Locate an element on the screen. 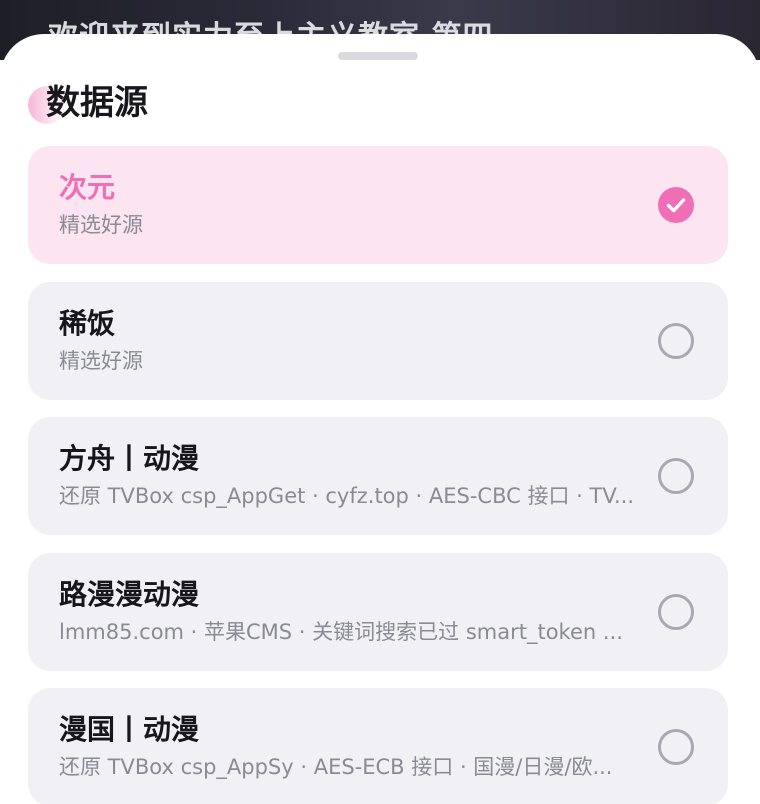 The image size is (760, 804). source-item-xifan: 稀饭 精选好源 is located at coordinates (378, 340).